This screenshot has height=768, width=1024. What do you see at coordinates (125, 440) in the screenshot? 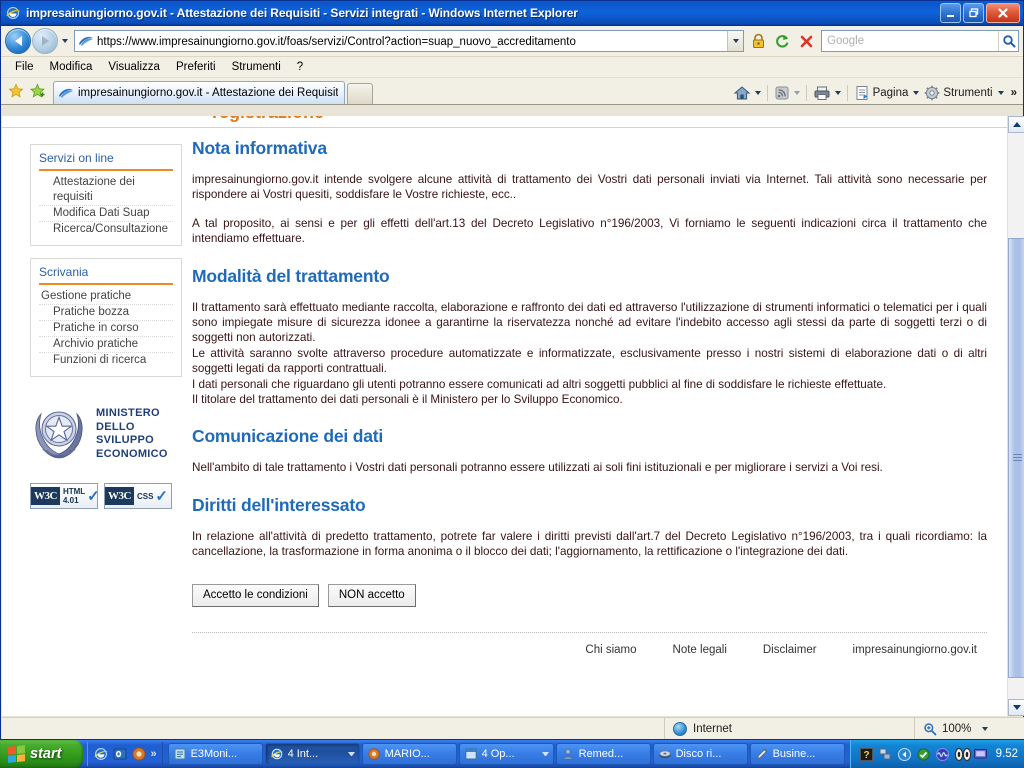
I see `ministry-line-3: SVILUPPO` at bounding box center [125, 440].